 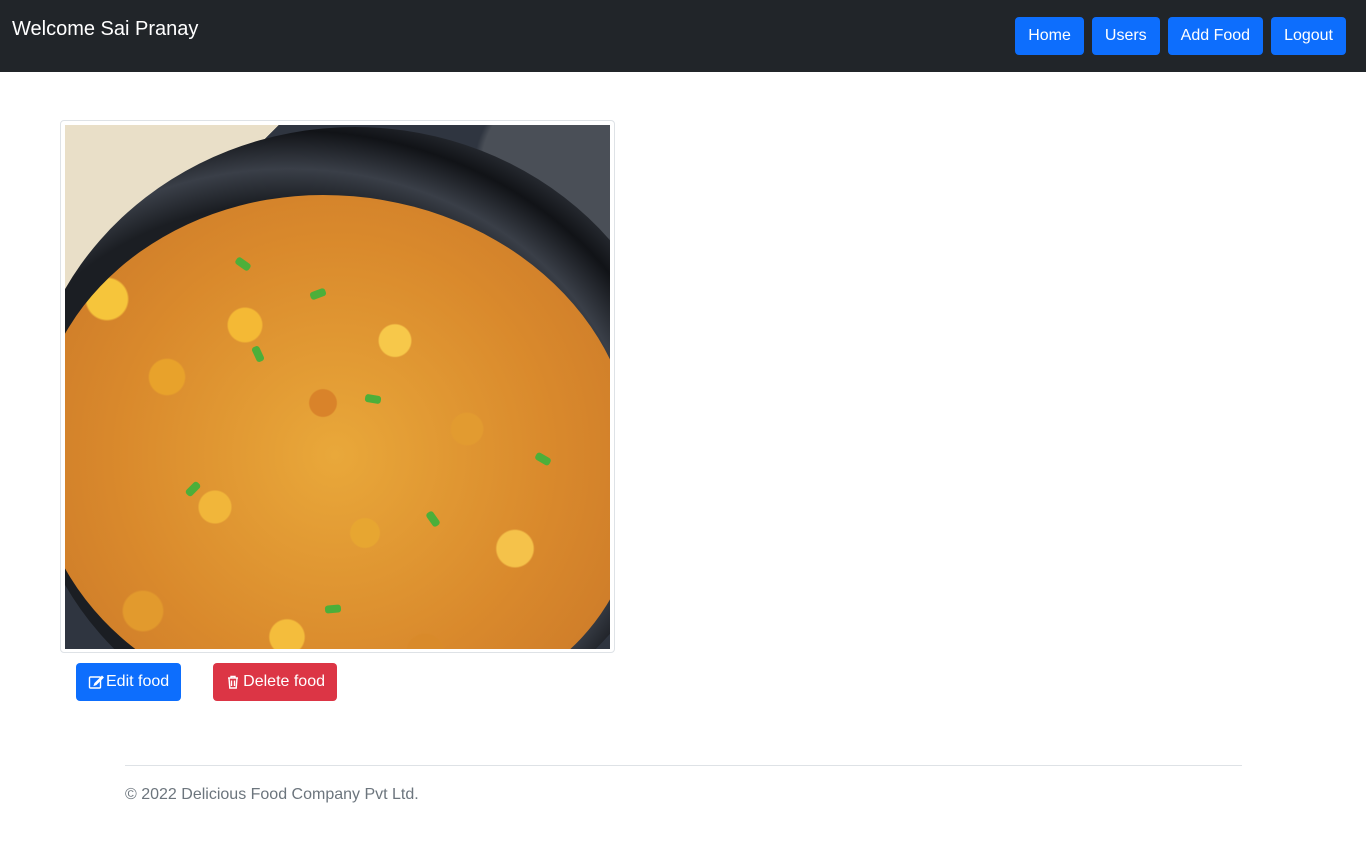 I want to click on delete-food-label: Delete food, so click(x=284, y=681).